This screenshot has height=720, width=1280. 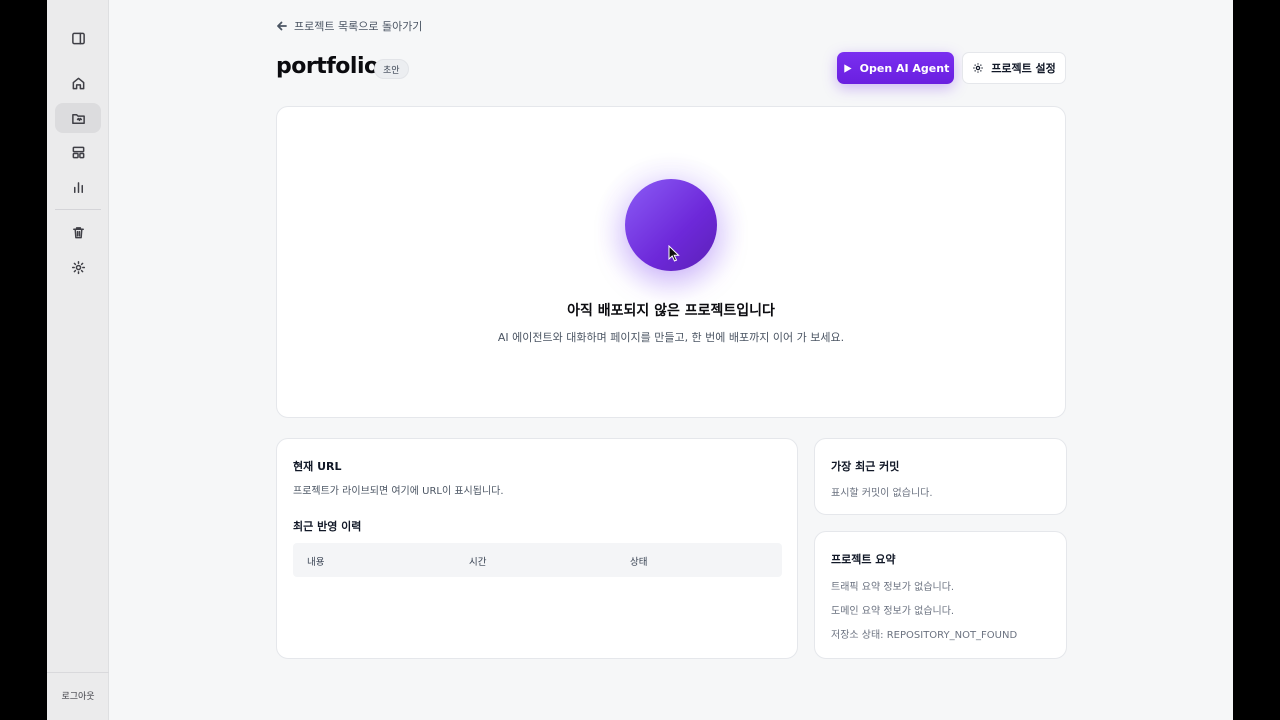 I want to click on current-url-title: 현재 URL, so click(x=317, y=466).